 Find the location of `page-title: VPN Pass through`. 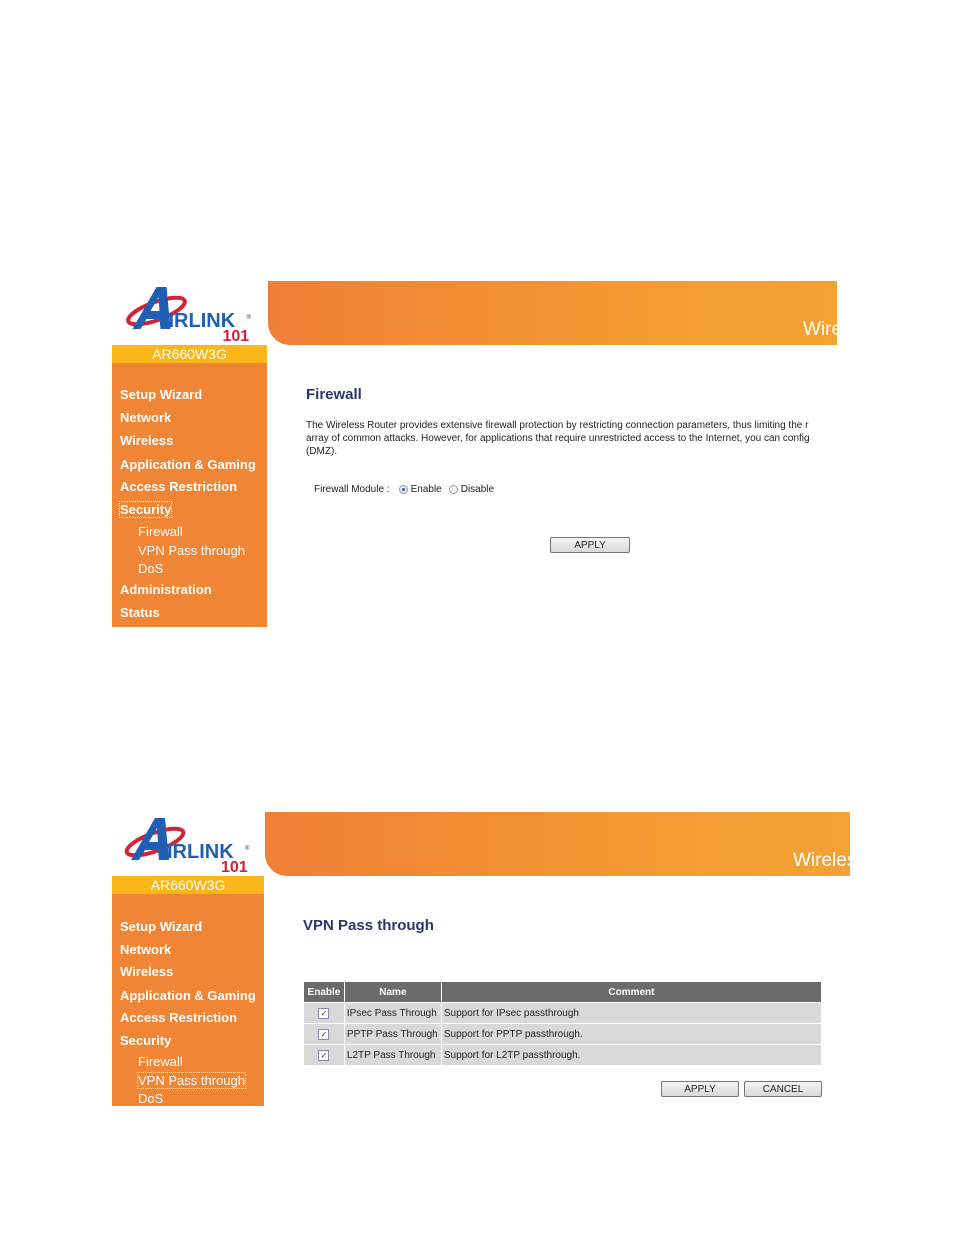

page-title: VPN Pass through is located at coordinates (368, 925).